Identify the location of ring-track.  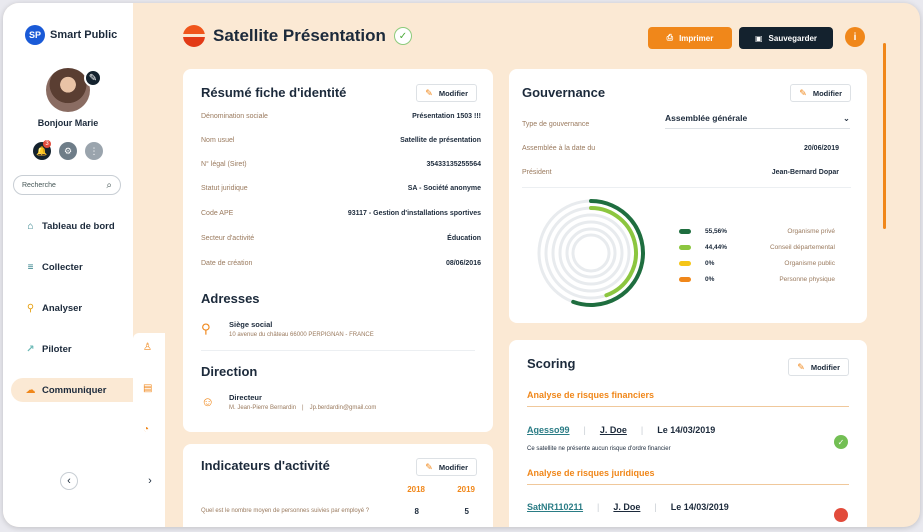
(591, 253).